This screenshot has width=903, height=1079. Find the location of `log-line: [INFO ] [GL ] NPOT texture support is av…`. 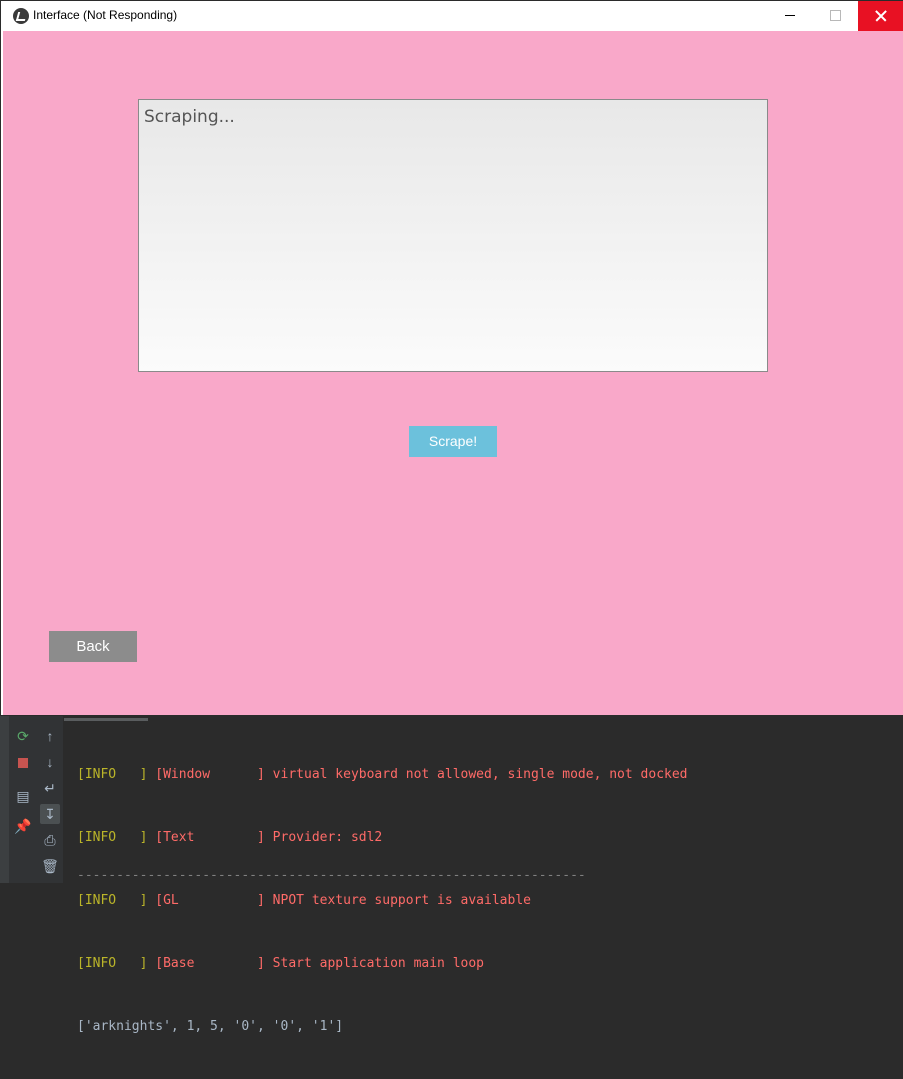

log-line: [INFO ] [GL ] NPOT texture support is av… is located at coordinates (382, 900).